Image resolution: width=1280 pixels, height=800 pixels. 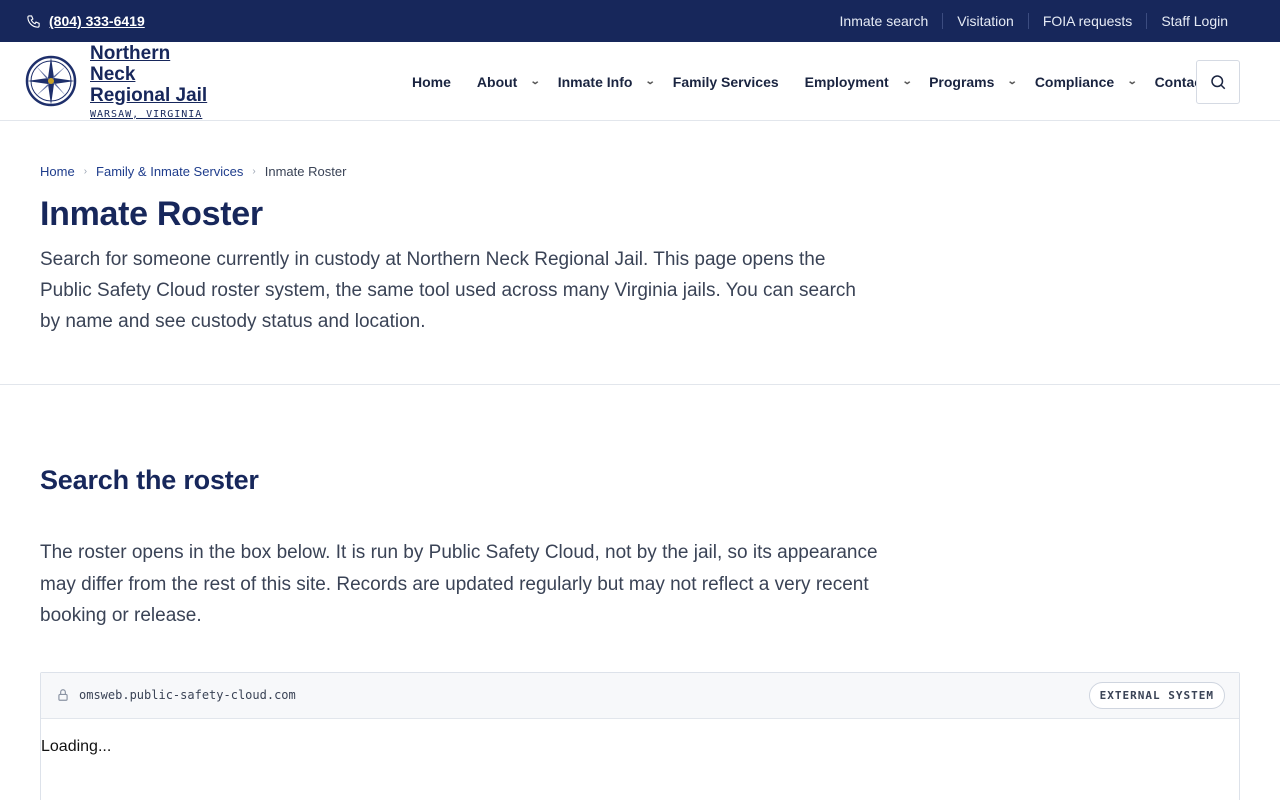 I want to click on embed-url-display: omsweb.public-safety-cloud.com, so click(x=176, y=695).